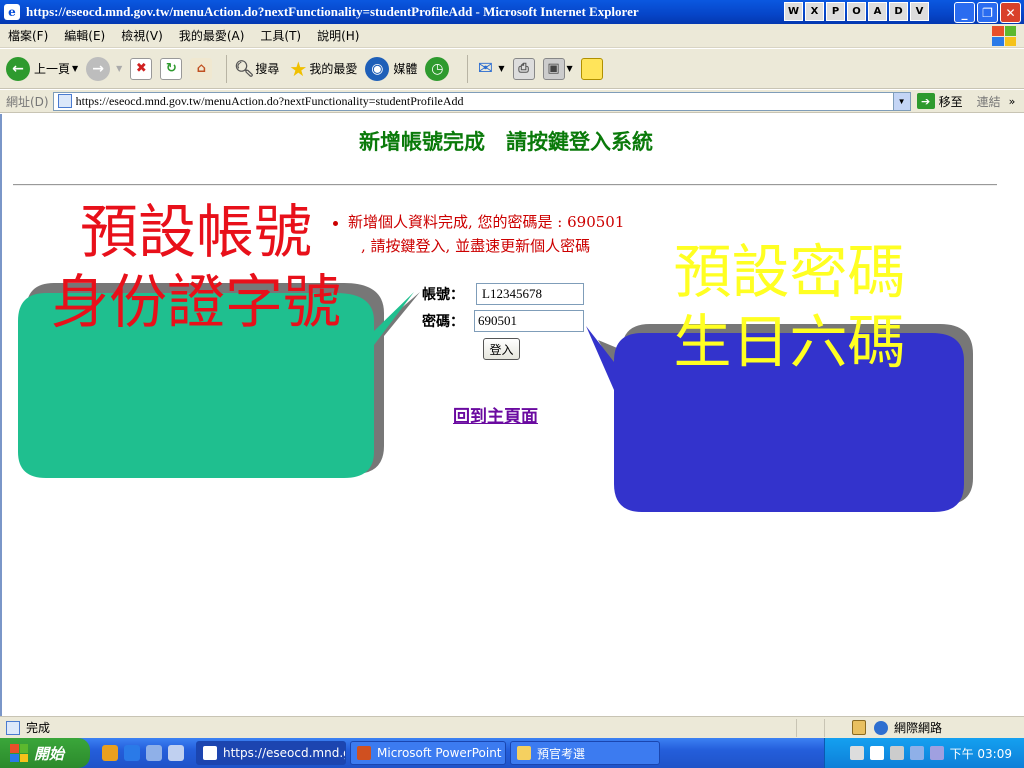 The width and height of the screenshot is (1024, 768). Describe the element at coordinates (38, 728) in the screenshot. I see `status-text: 完成` at that location.